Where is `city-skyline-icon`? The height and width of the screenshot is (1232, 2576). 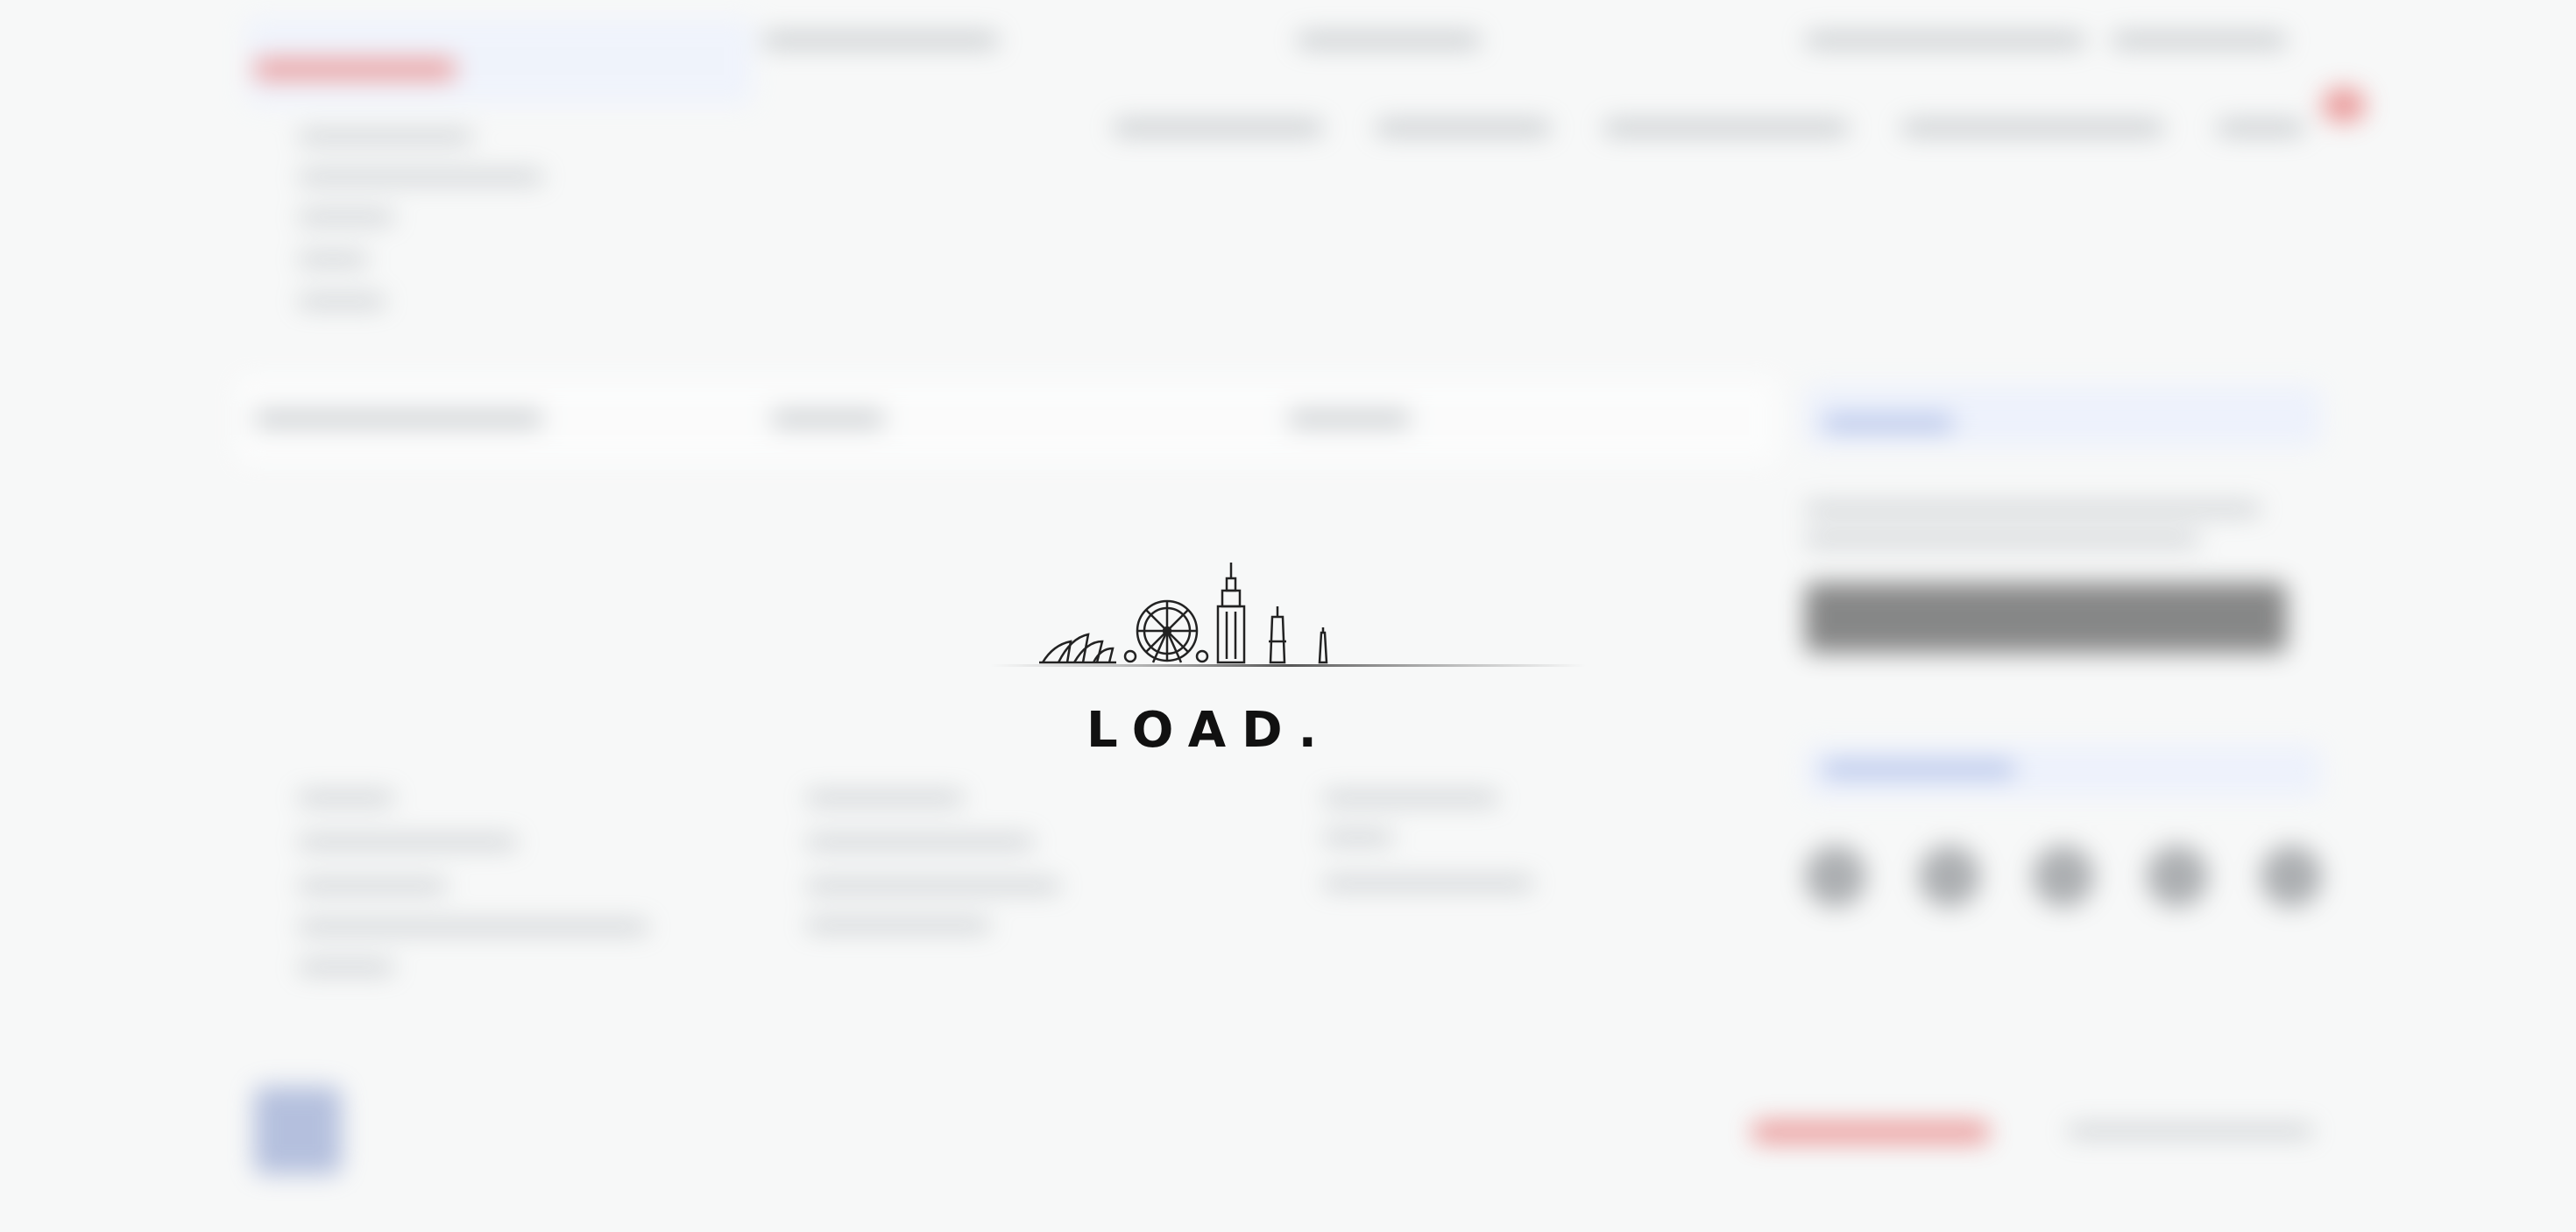 city-skyline-icon is located at coordinates (1288, 618).